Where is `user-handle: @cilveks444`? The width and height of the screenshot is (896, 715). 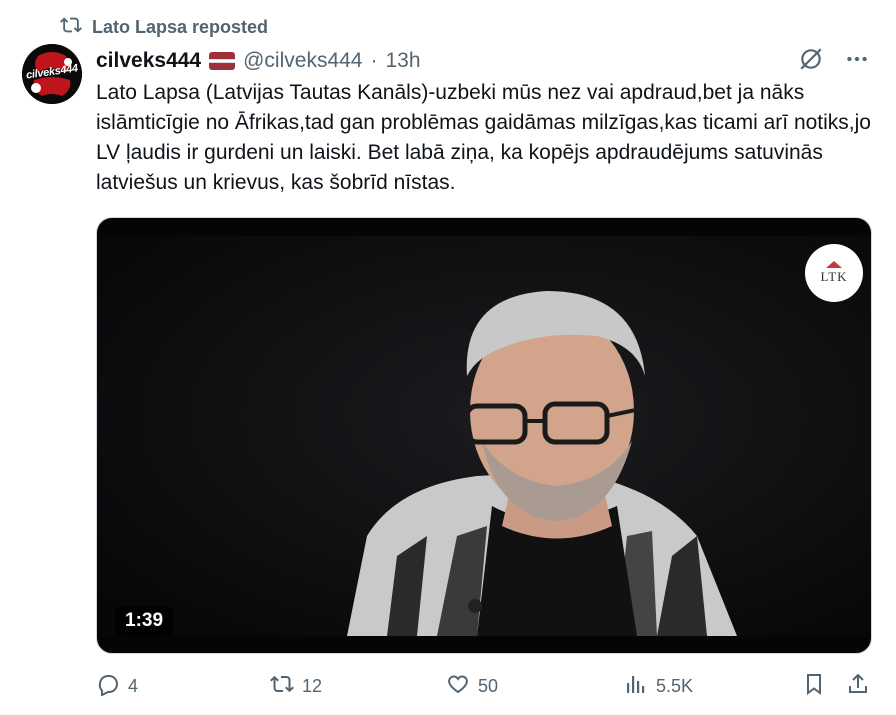 user-handle: @cilveks444 is located at coordinates (302, 61).